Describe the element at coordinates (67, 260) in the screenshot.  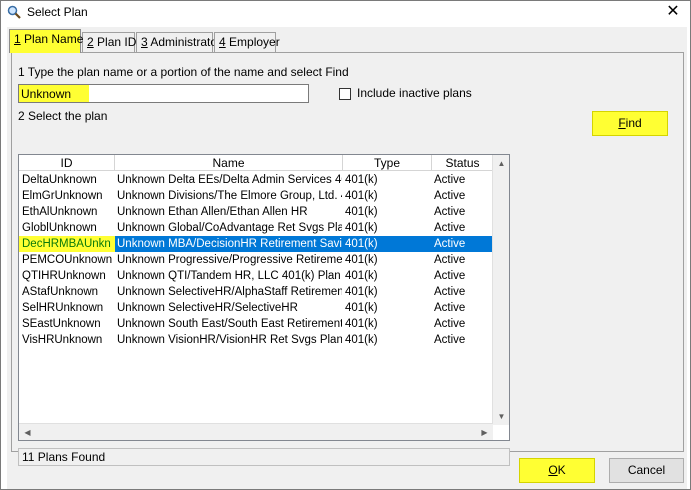
I see `plan-id-cell: PEMCOUnknown` at that location.